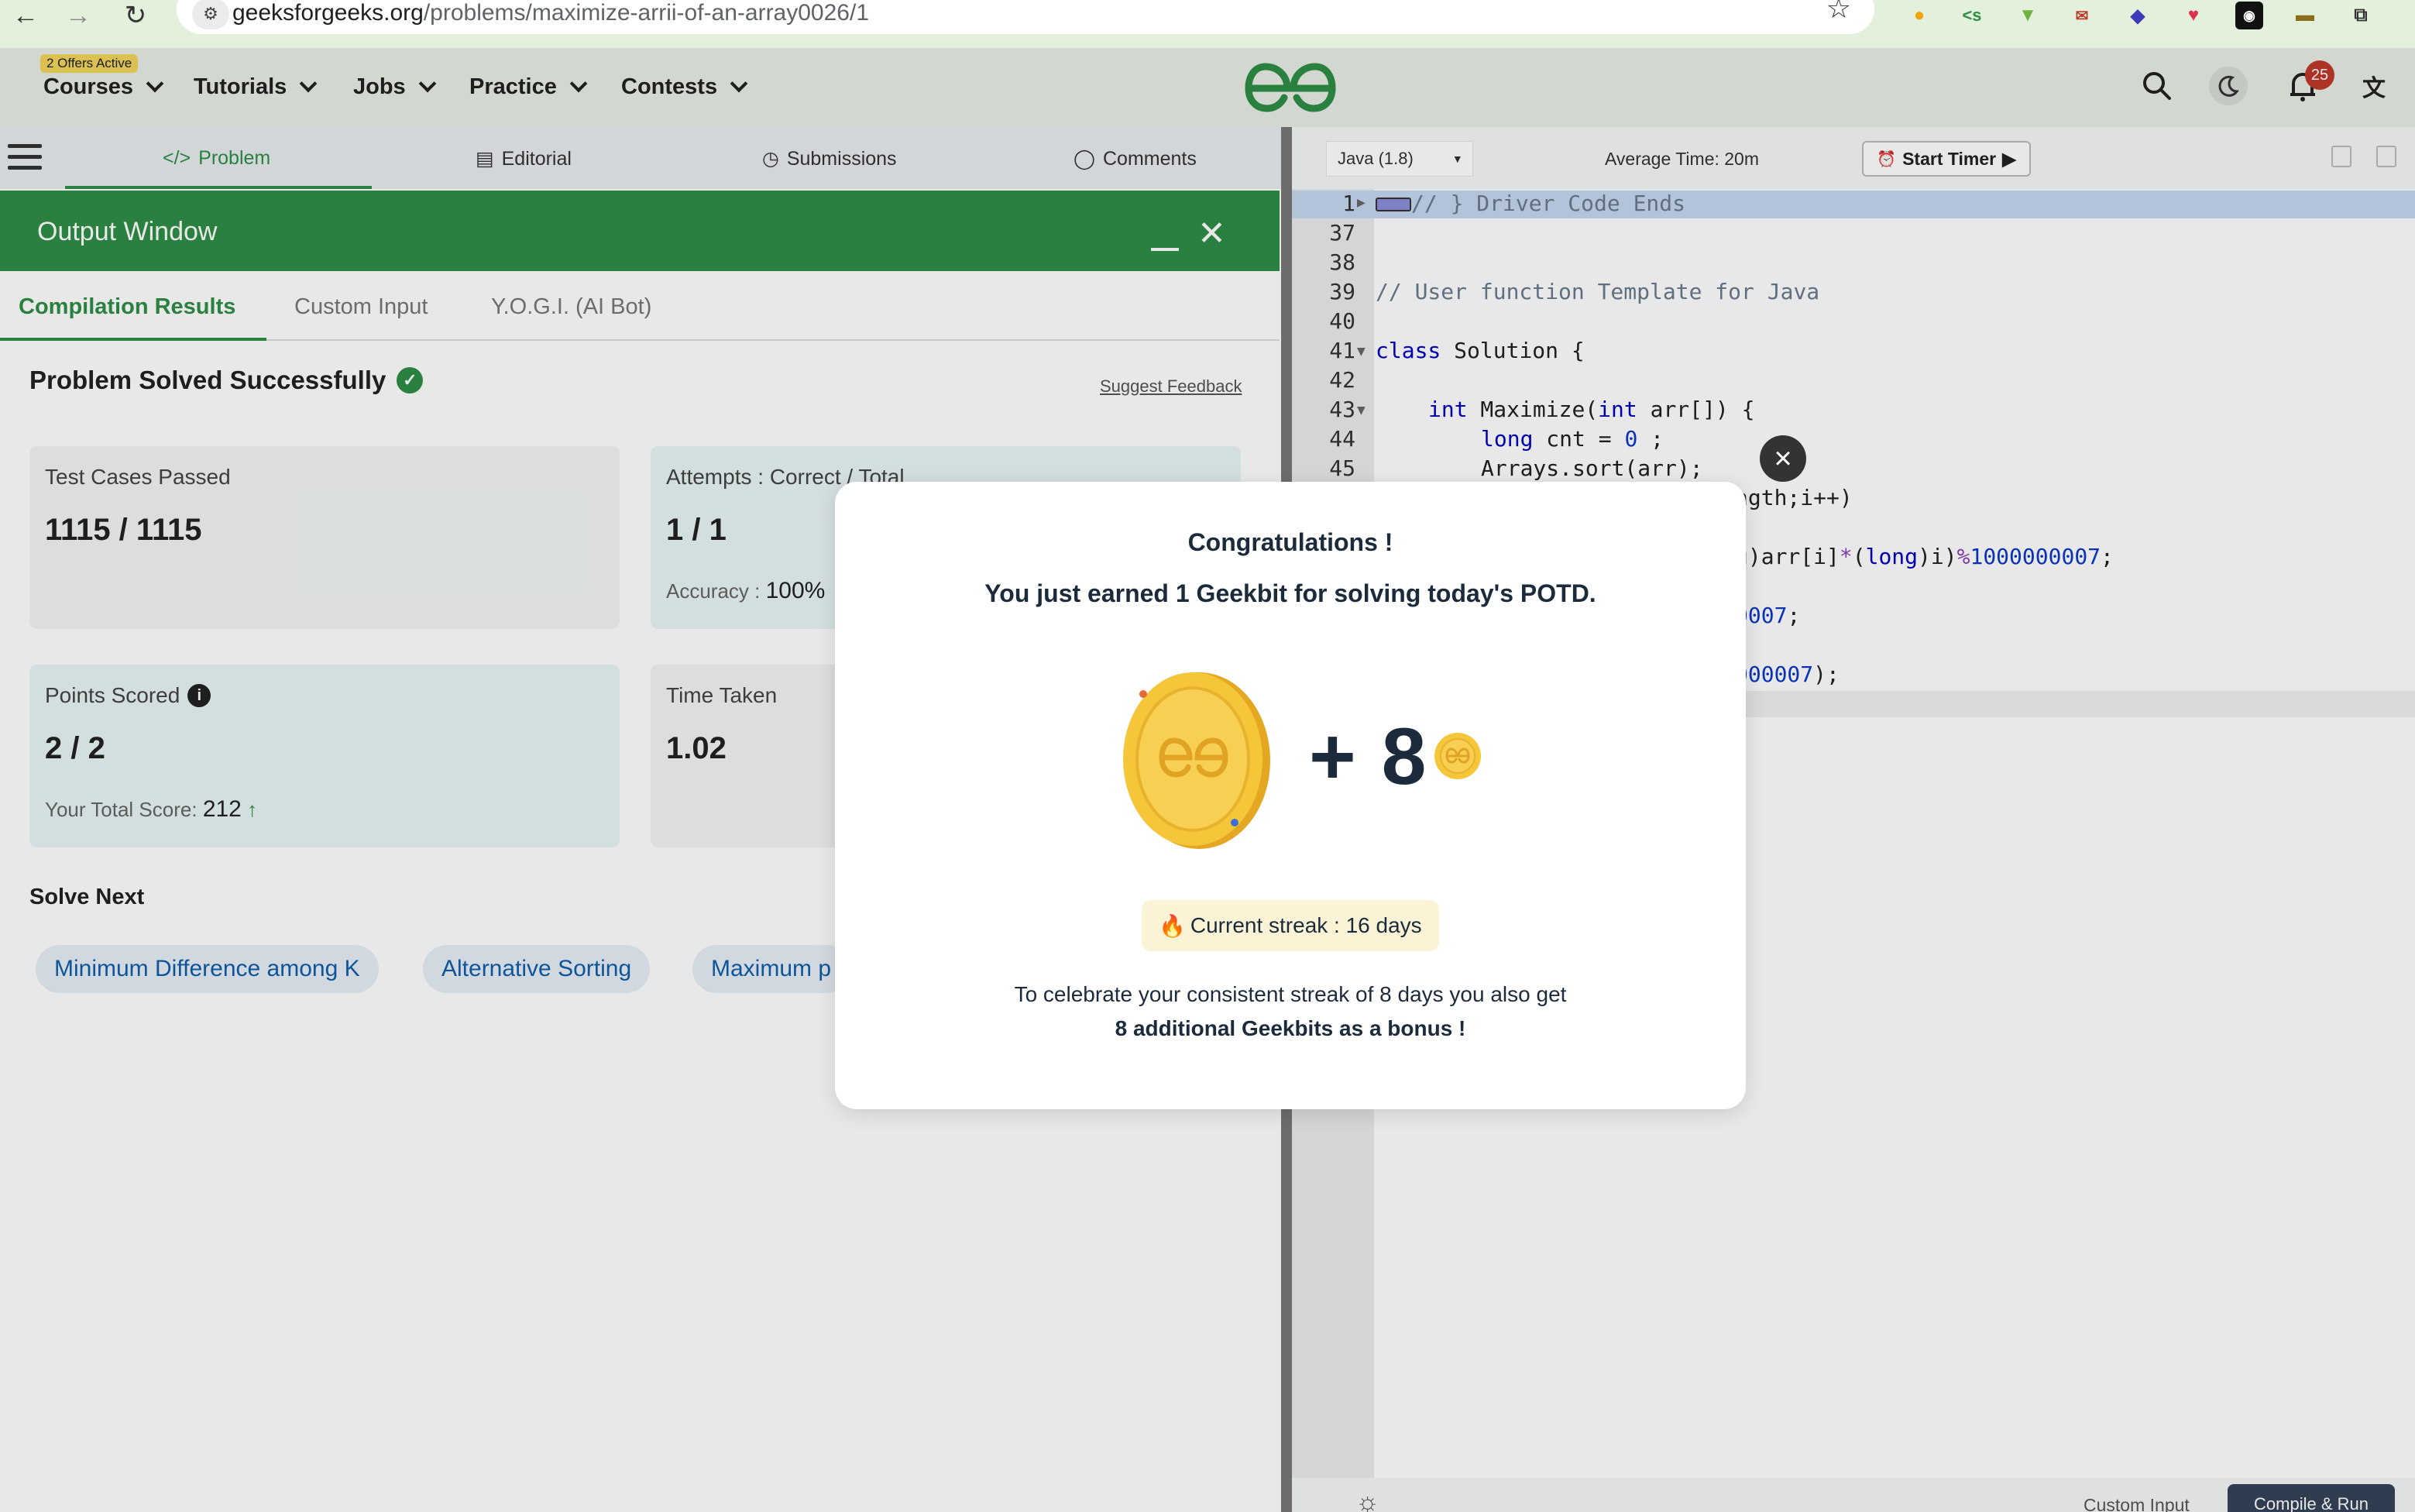 The width and height of the screenshot is (2415, 1512). I want to click on geekbit-amount: + 8, so click(1368, 757).